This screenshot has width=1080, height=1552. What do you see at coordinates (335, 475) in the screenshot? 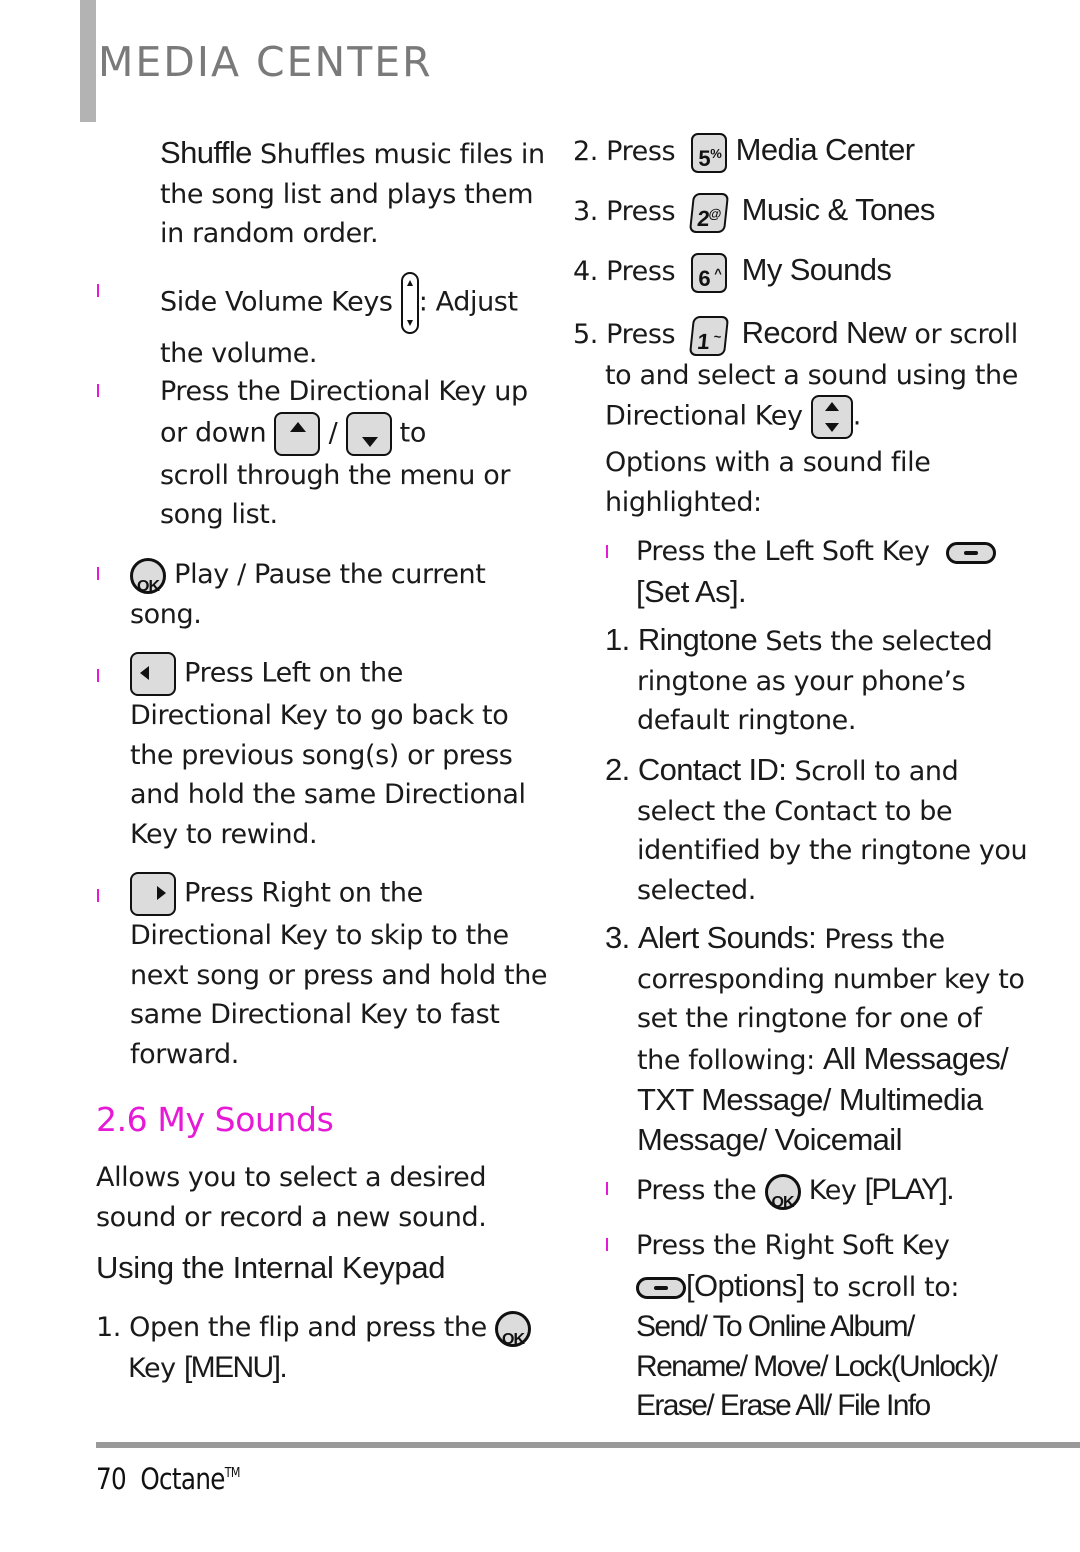
I see `directional-text-3: scroll through the menu or` at bounding box center [335, 475].